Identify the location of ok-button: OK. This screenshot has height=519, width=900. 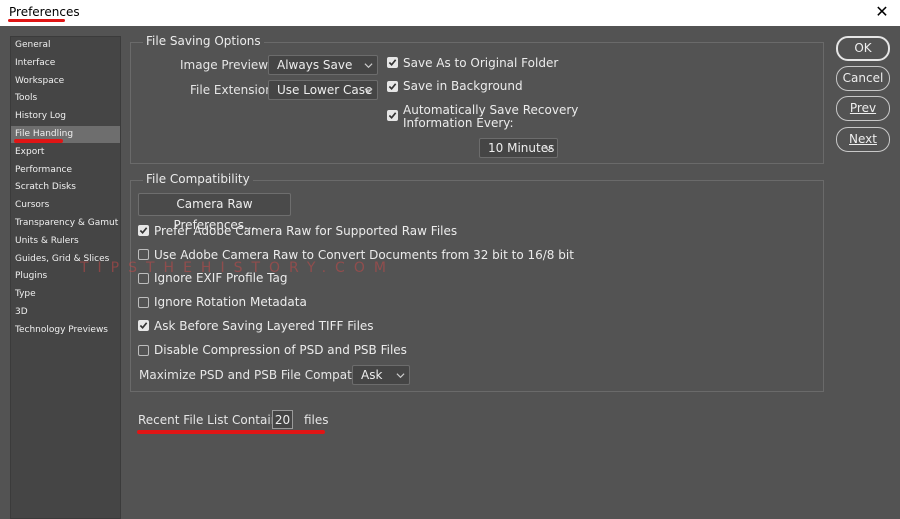
(863, 48).